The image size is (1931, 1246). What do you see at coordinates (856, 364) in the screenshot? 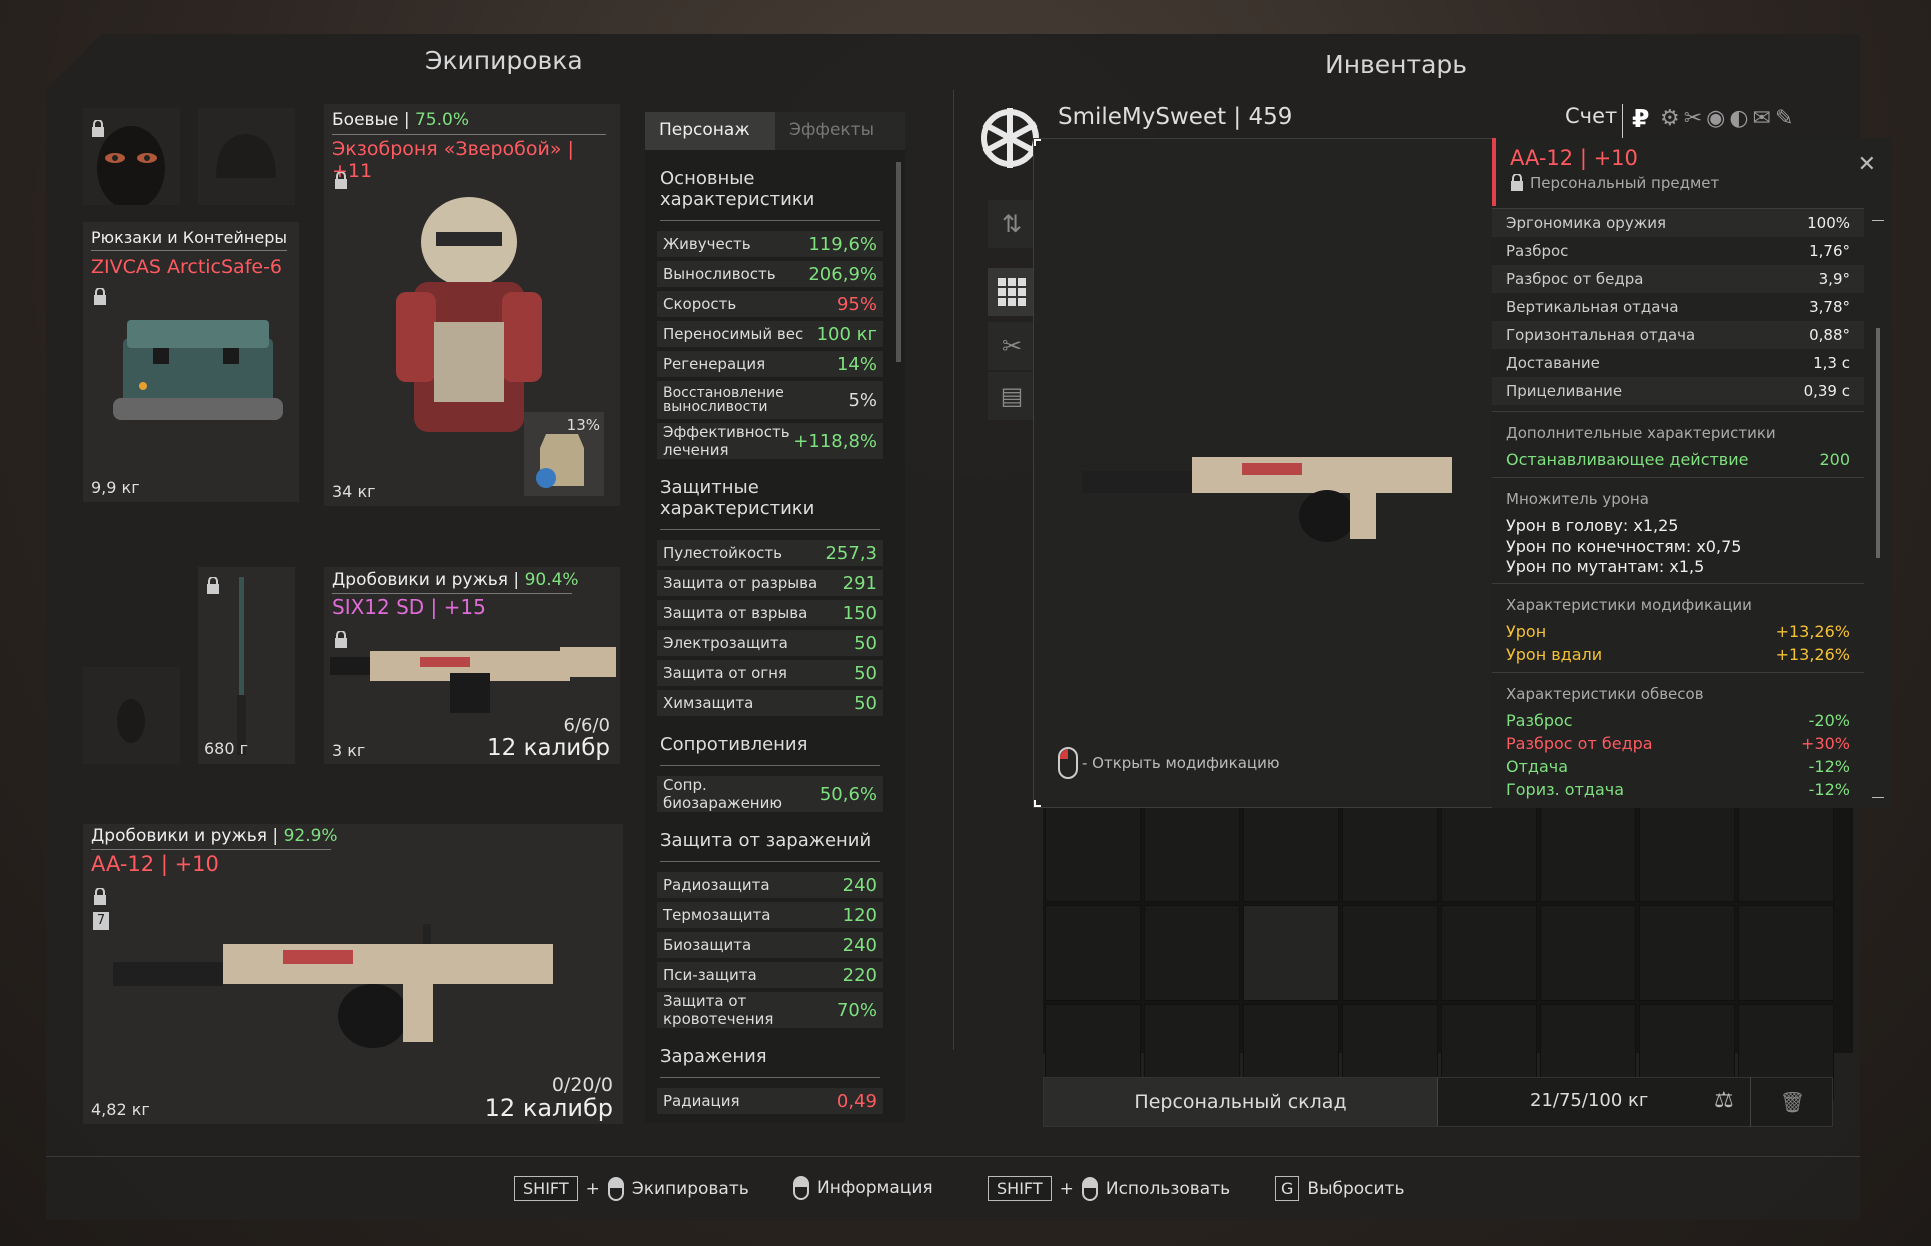
I see `stat-value: 14%` at bounding box center [856, 364].